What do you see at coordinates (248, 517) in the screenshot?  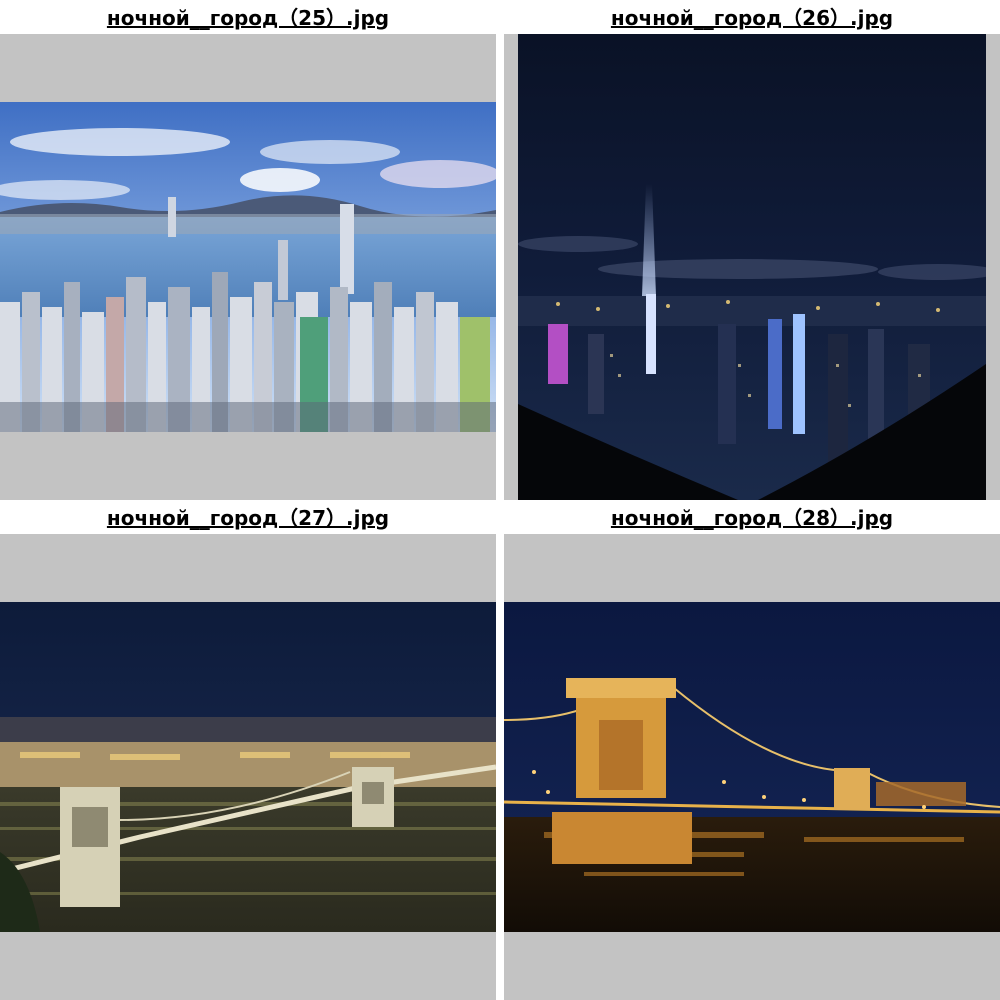 I see `thumbnail-filename: ночной__город（27）.jpg` at bounding box center [248, 517].